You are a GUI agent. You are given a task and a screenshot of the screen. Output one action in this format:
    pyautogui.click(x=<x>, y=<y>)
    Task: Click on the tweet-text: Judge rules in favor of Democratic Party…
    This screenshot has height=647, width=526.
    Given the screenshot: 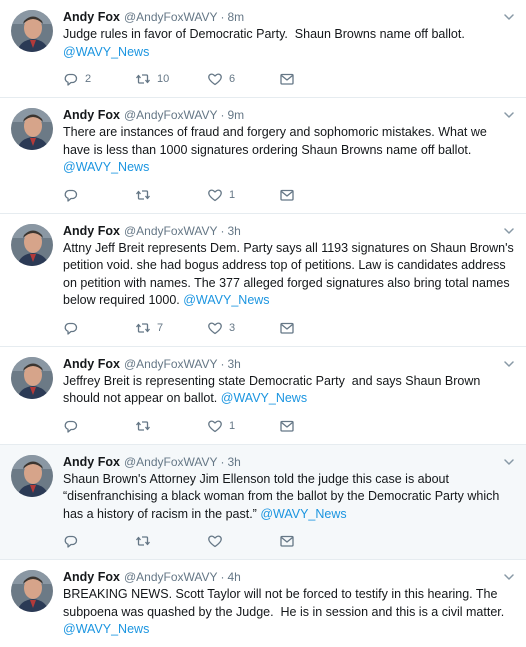 What is the action you would take?
    pyautogui.click(x=288, y=43)
    